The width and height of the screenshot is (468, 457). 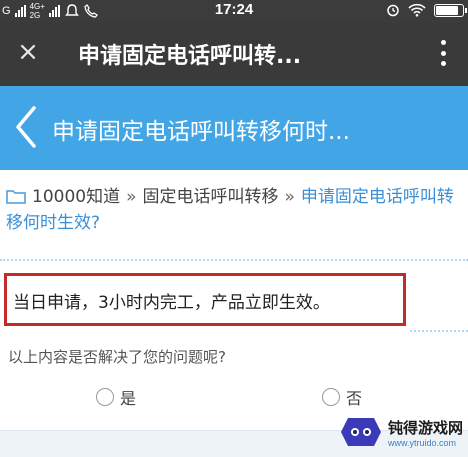 I want to click on feedback-question: 以上内容是否解决了您的问题呢?, so click(x=117, y=357).